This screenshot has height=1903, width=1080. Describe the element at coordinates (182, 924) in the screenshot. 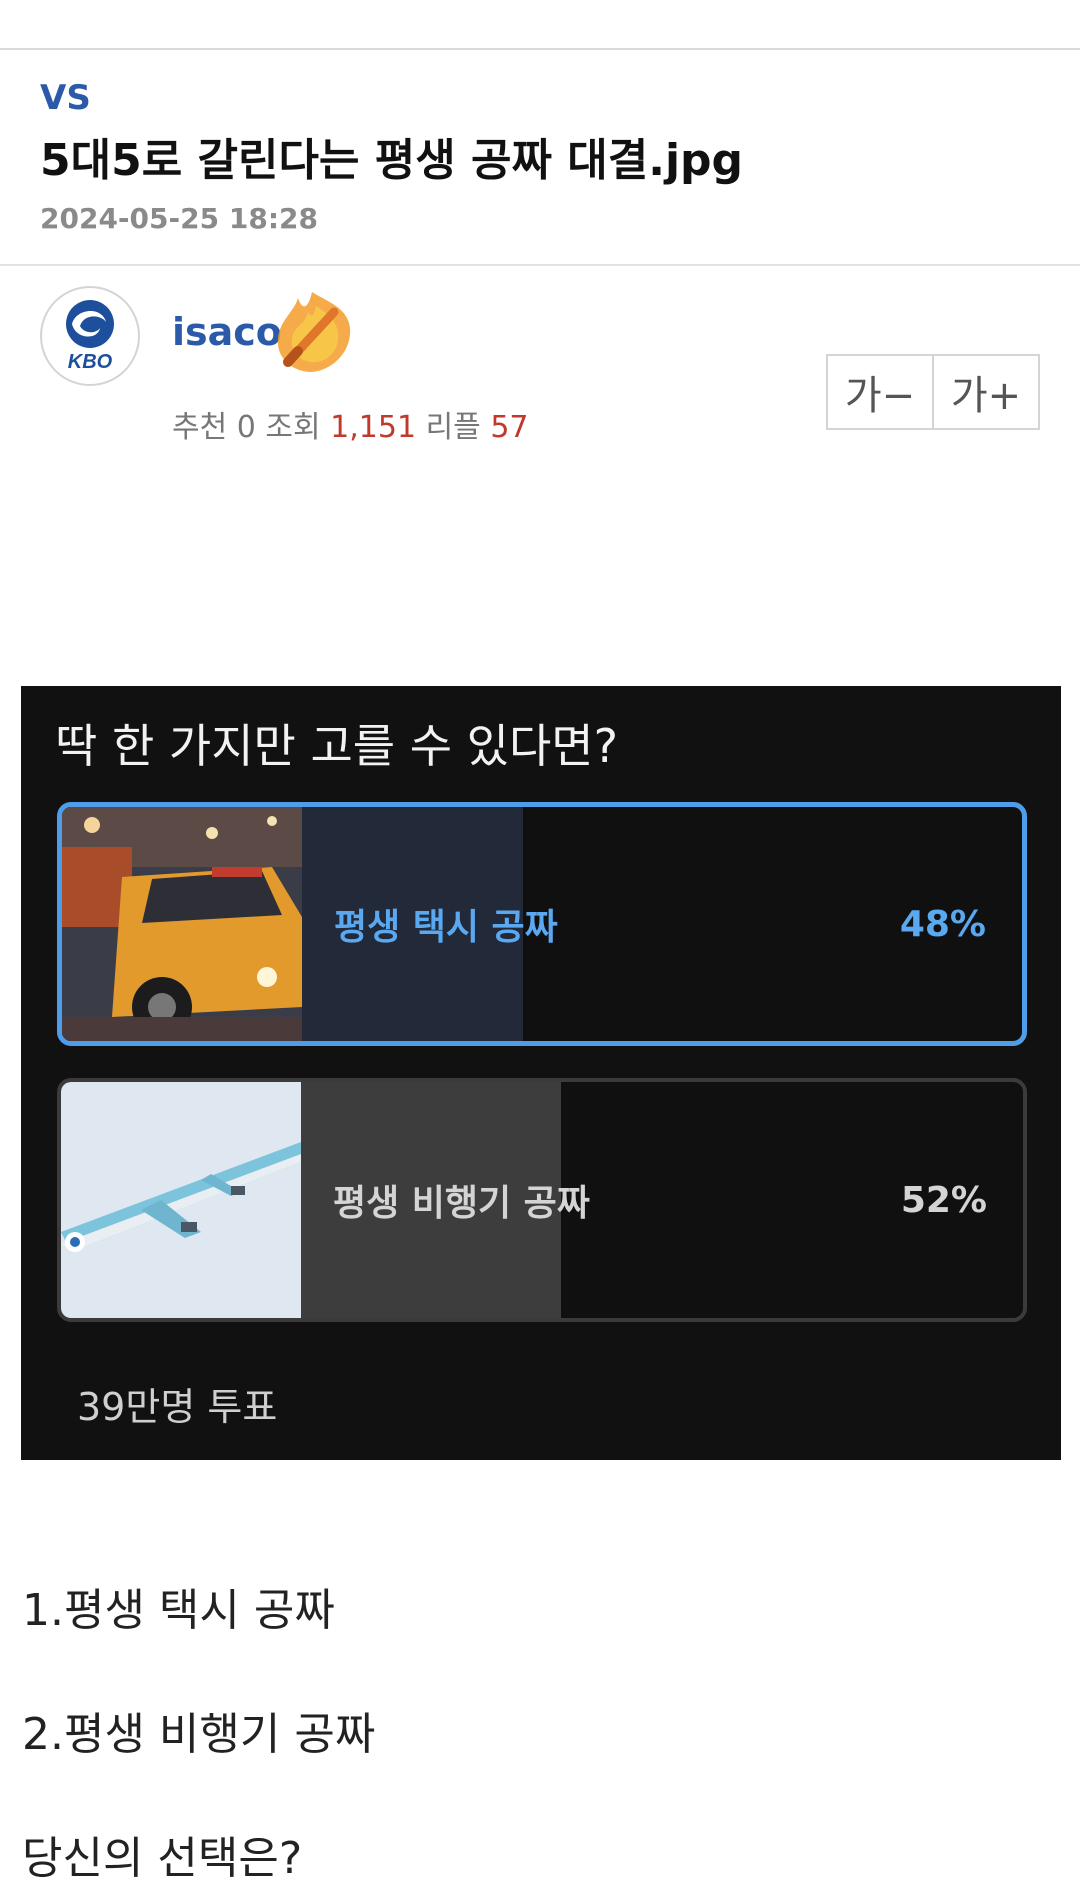

I see `taxi-photo` at that location.